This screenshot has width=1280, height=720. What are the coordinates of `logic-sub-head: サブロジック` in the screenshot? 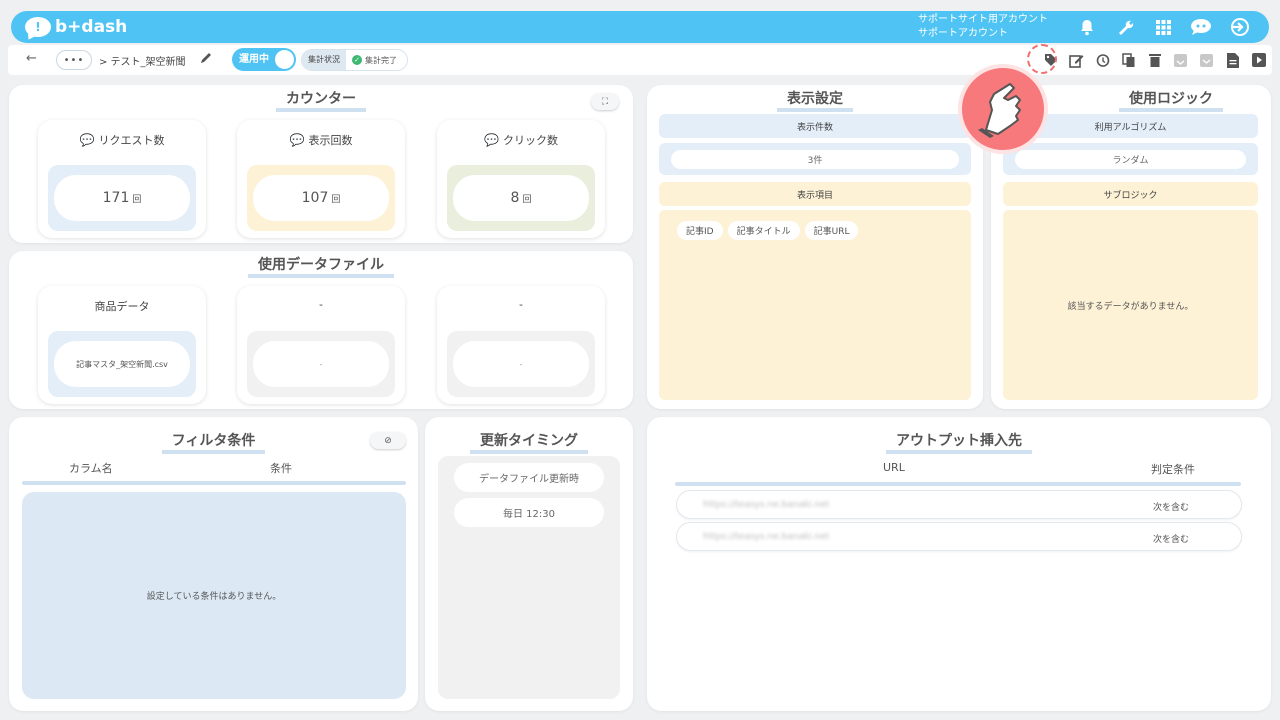 It's located at (1130, 194).